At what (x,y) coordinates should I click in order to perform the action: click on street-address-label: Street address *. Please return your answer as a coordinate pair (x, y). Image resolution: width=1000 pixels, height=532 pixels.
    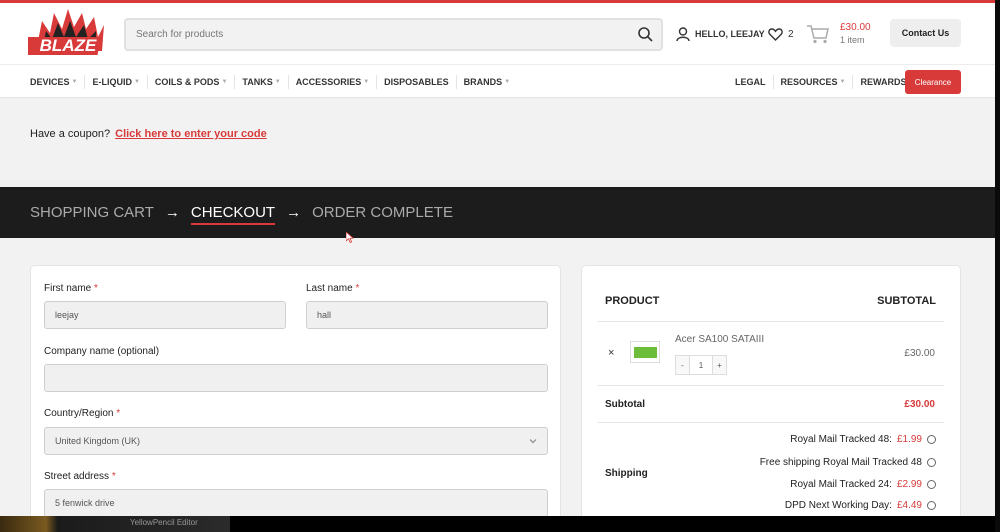
    Looking at the image, I should click on (80, 476).